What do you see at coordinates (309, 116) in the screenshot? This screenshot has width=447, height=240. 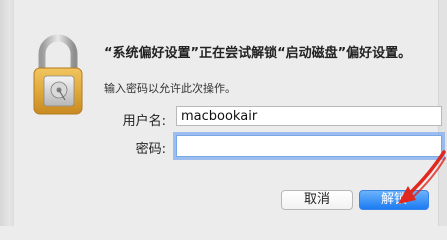 I see `username-field` at bounding box center [309, 116].